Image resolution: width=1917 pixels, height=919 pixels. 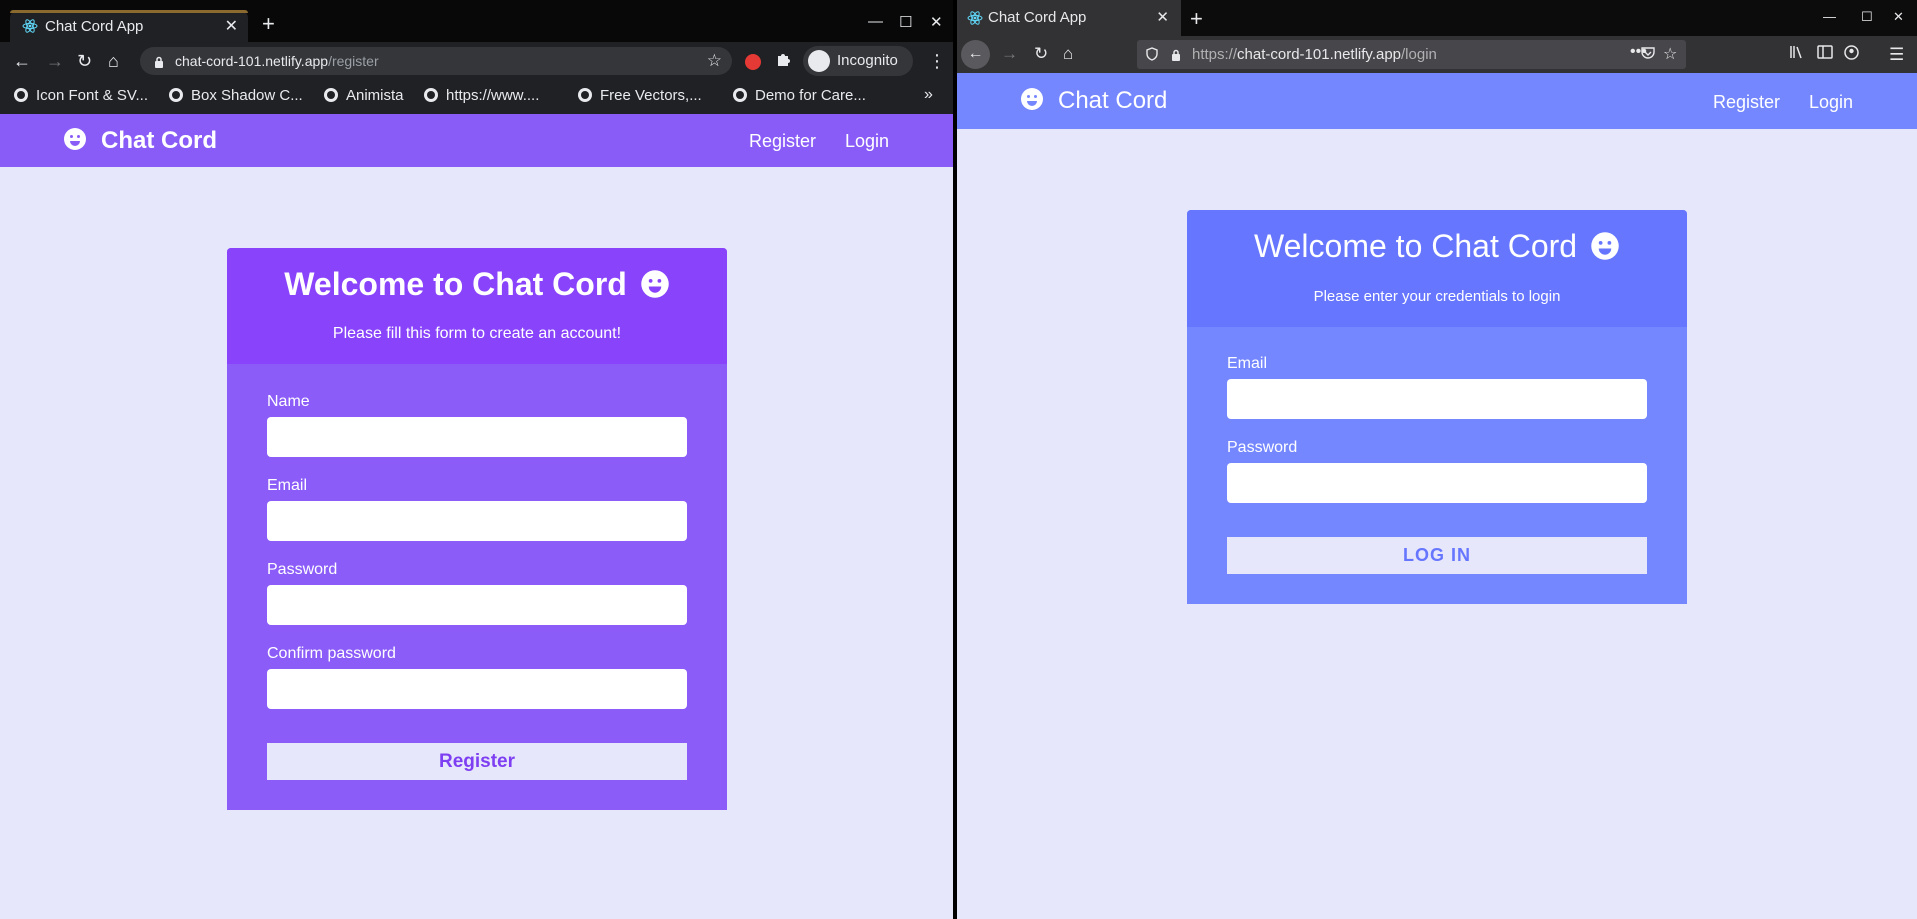 What do you see at coordinates (331, 653) in the screenshot?
I see `confirm-password-label: Confirm password` at bounding box center [331, 653].